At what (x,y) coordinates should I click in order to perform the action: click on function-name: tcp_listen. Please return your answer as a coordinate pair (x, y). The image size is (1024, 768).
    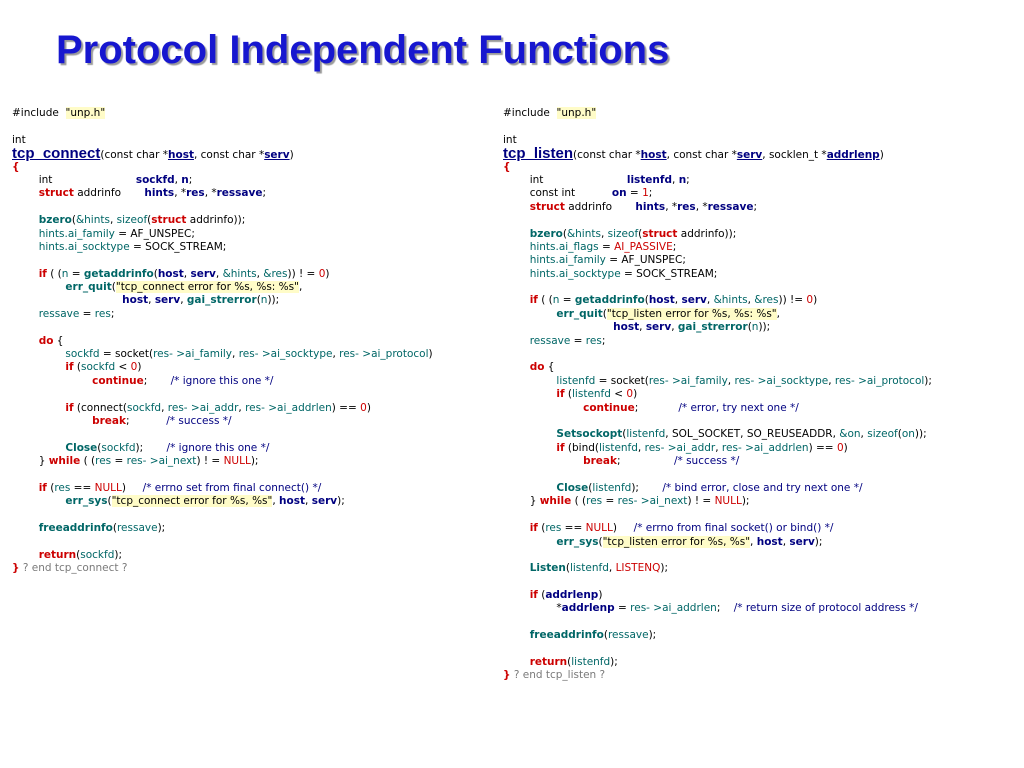
    Looking at the image, I should click on (538, 154).